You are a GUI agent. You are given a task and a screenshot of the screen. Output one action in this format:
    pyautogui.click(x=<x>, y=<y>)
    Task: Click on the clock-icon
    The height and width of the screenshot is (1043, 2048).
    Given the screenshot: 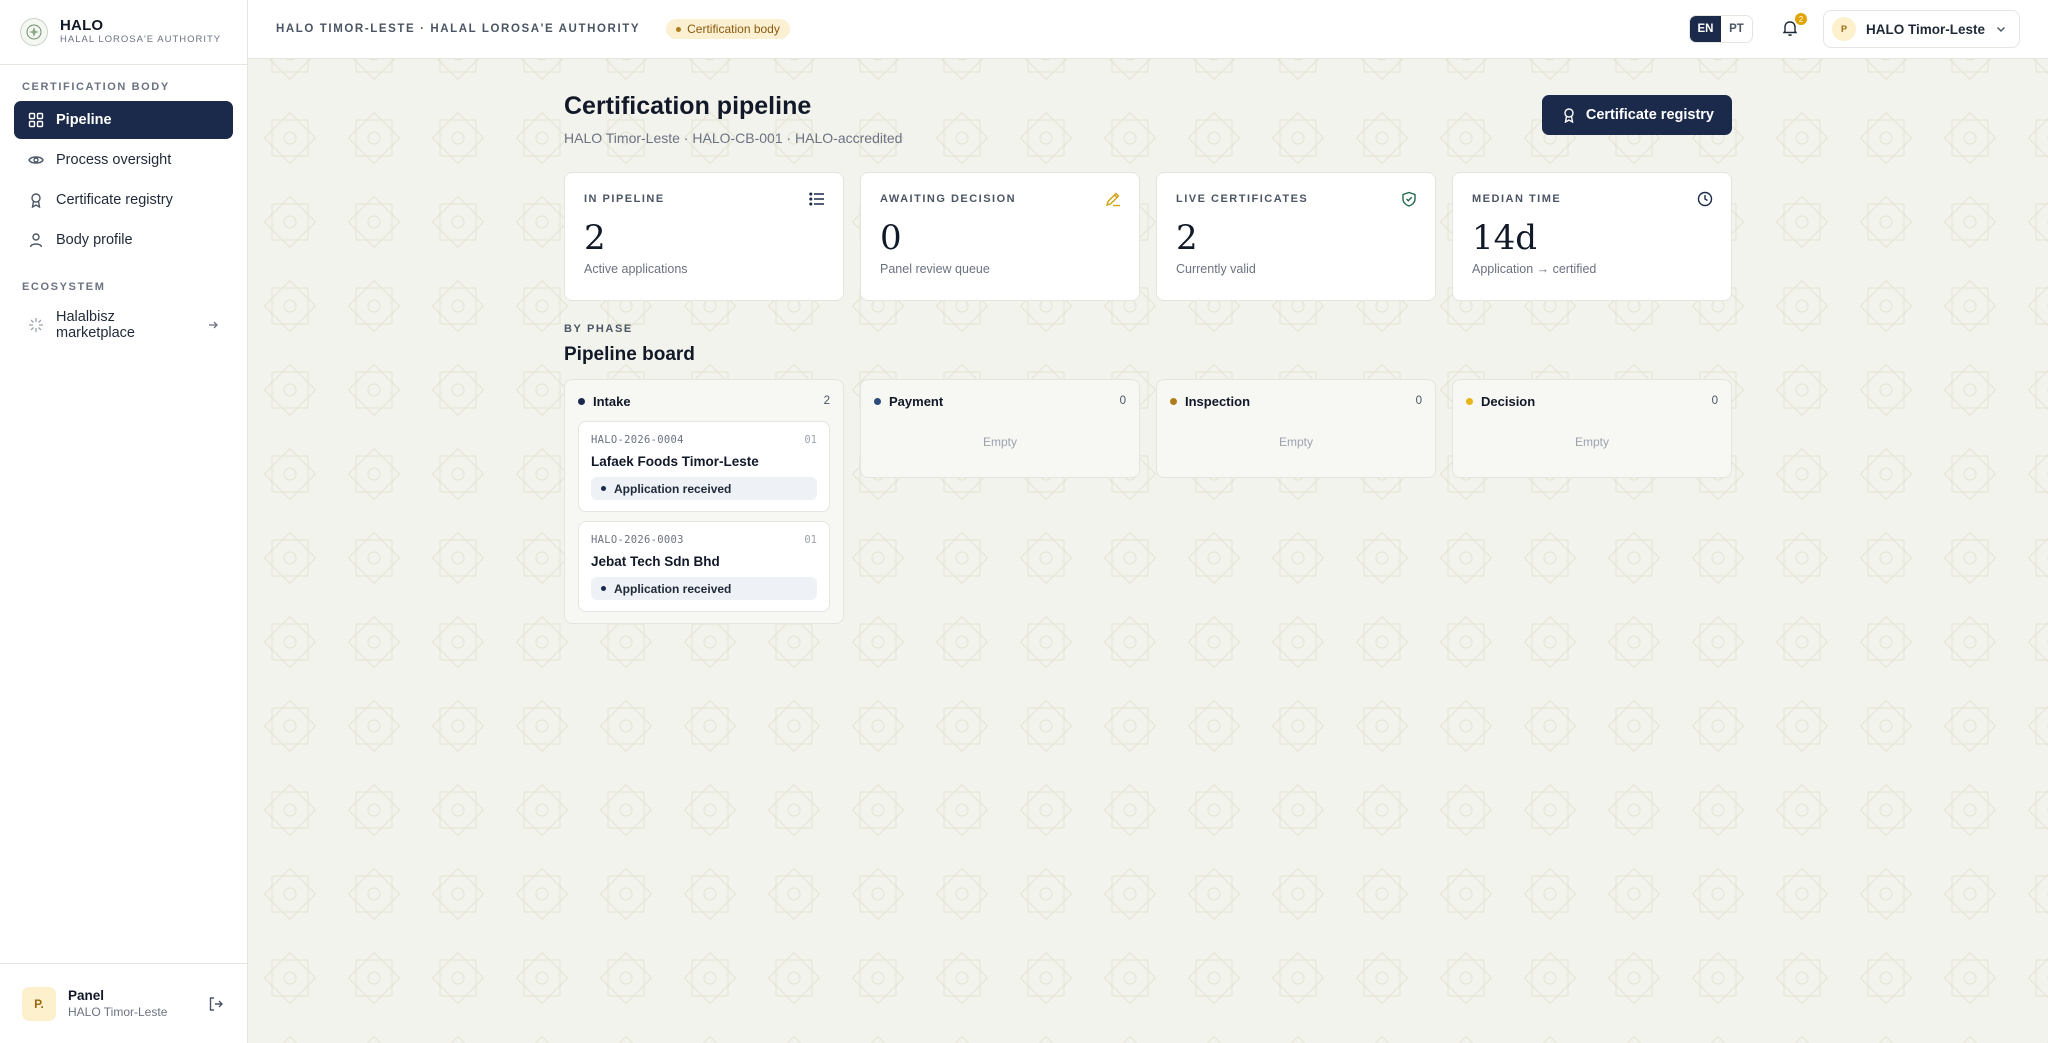 What is the action you would take?
    pyautogui.click(x=1705, y=199)
    